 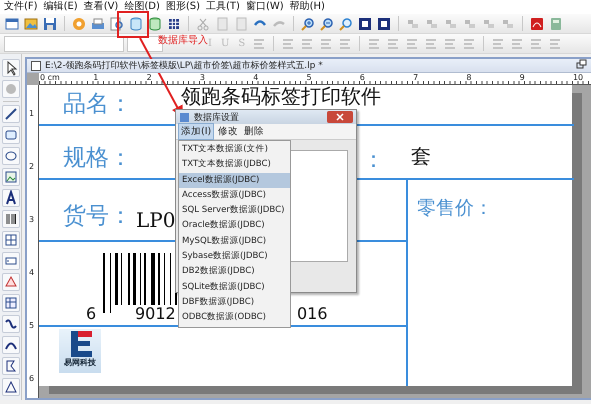 What do you see at coordinates (97, 158) in the screenshot?
I see `field-caption: 规格：` at bounding box center [97, 158].